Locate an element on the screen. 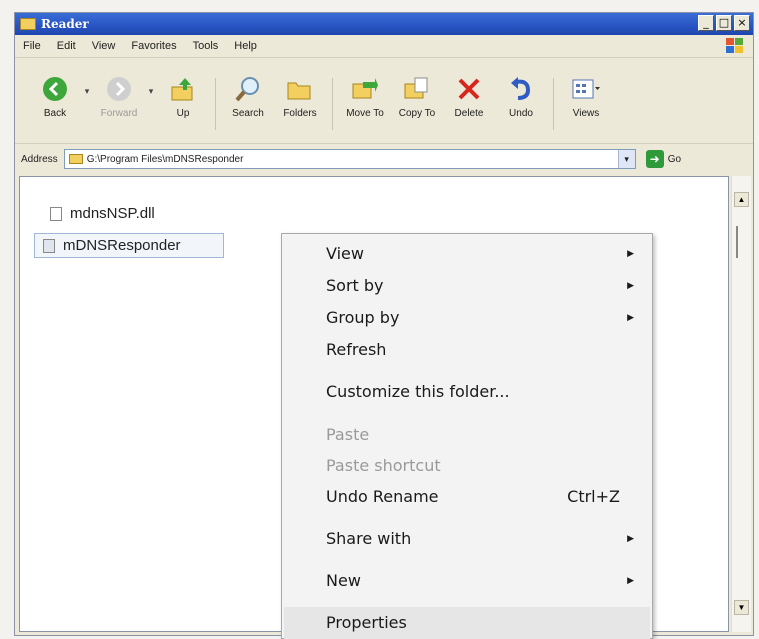 The height and width of the screenshot is (639, 759). scroll-down-icon: ▼ is located at coordinates (741, 607).